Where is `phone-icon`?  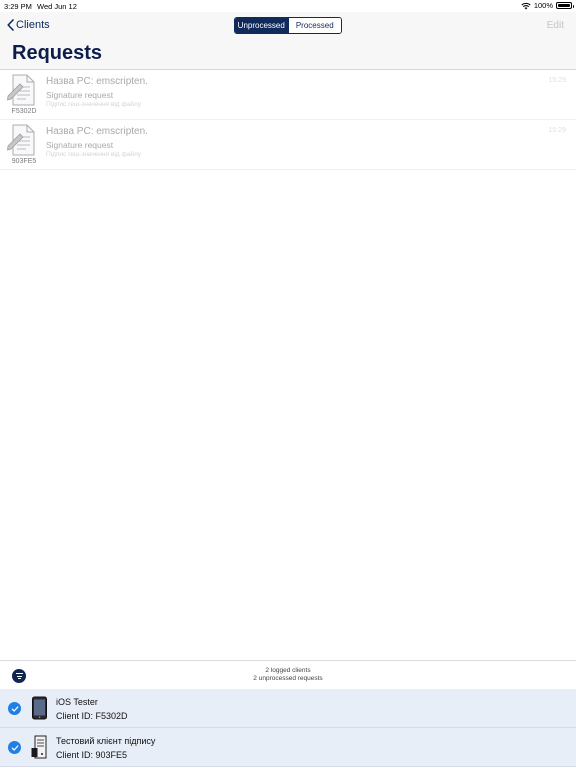 phone-icon is located at coordinates (39, 708).